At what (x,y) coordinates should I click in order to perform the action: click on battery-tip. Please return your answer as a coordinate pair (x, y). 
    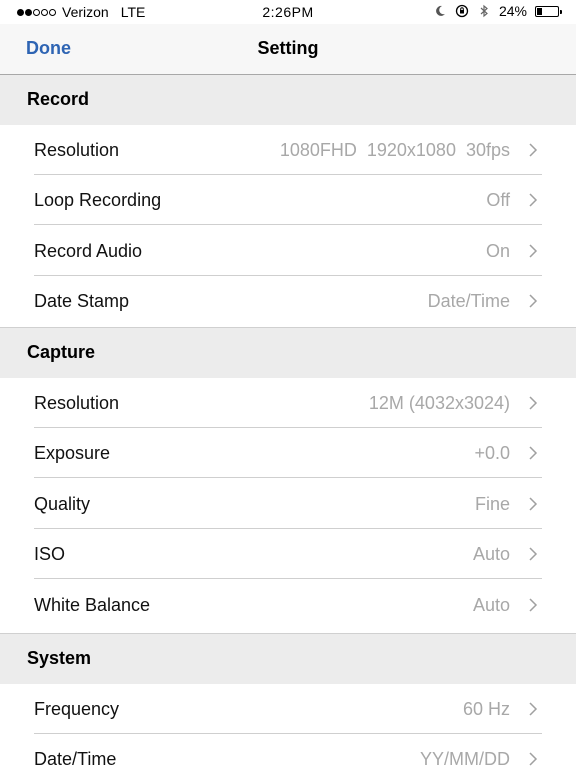
    Looking at the image, I should click on (561, 11).